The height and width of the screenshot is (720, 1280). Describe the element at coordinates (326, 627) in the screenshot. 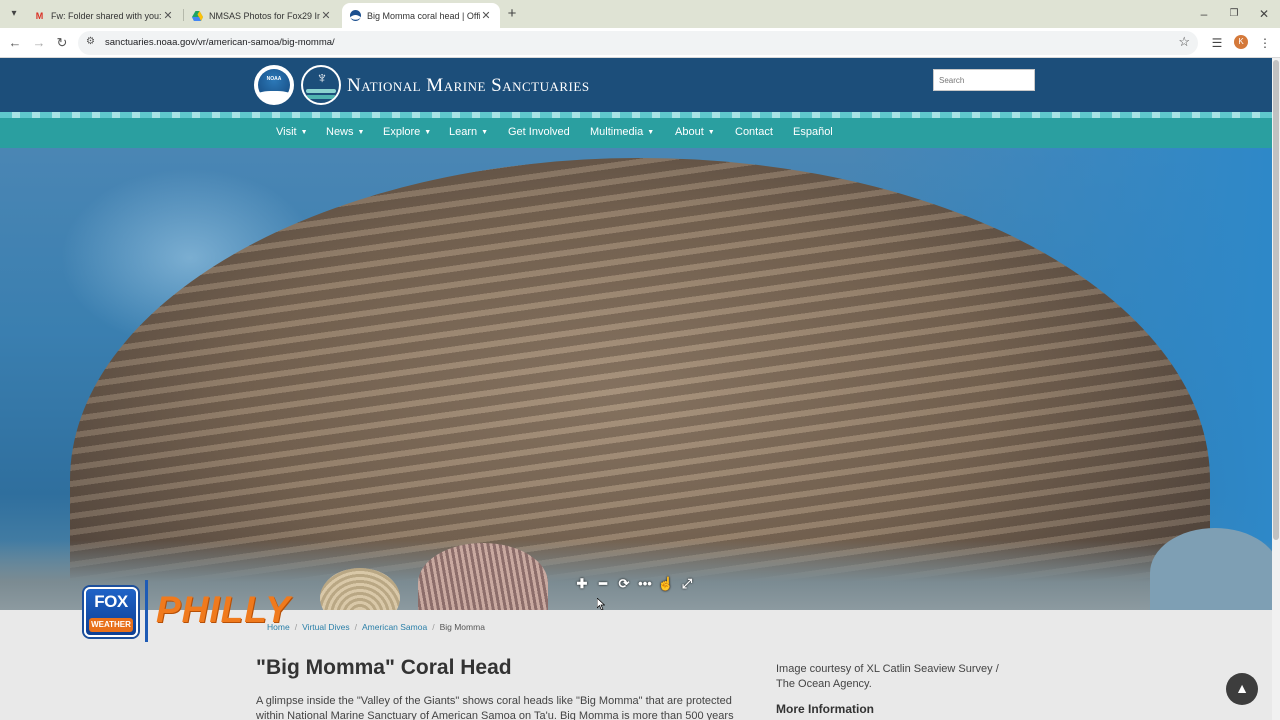

I see `breadcrumb-virtual-dives: Virtual Dives` at that location.